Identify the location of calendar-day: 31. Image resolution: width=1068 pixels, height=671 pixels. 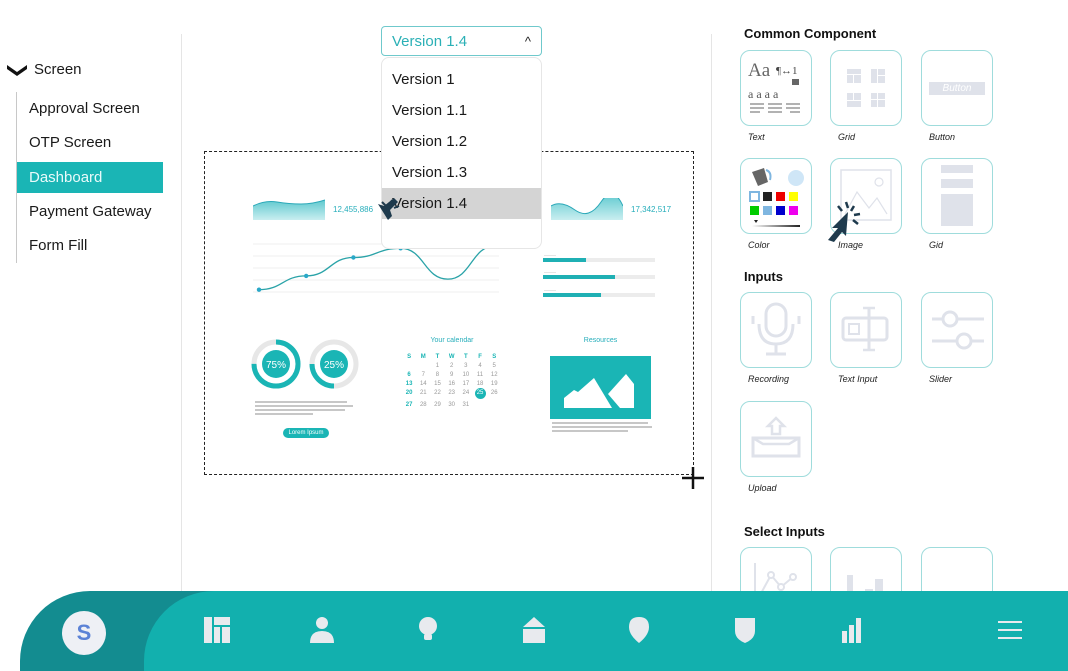
(466, 405).